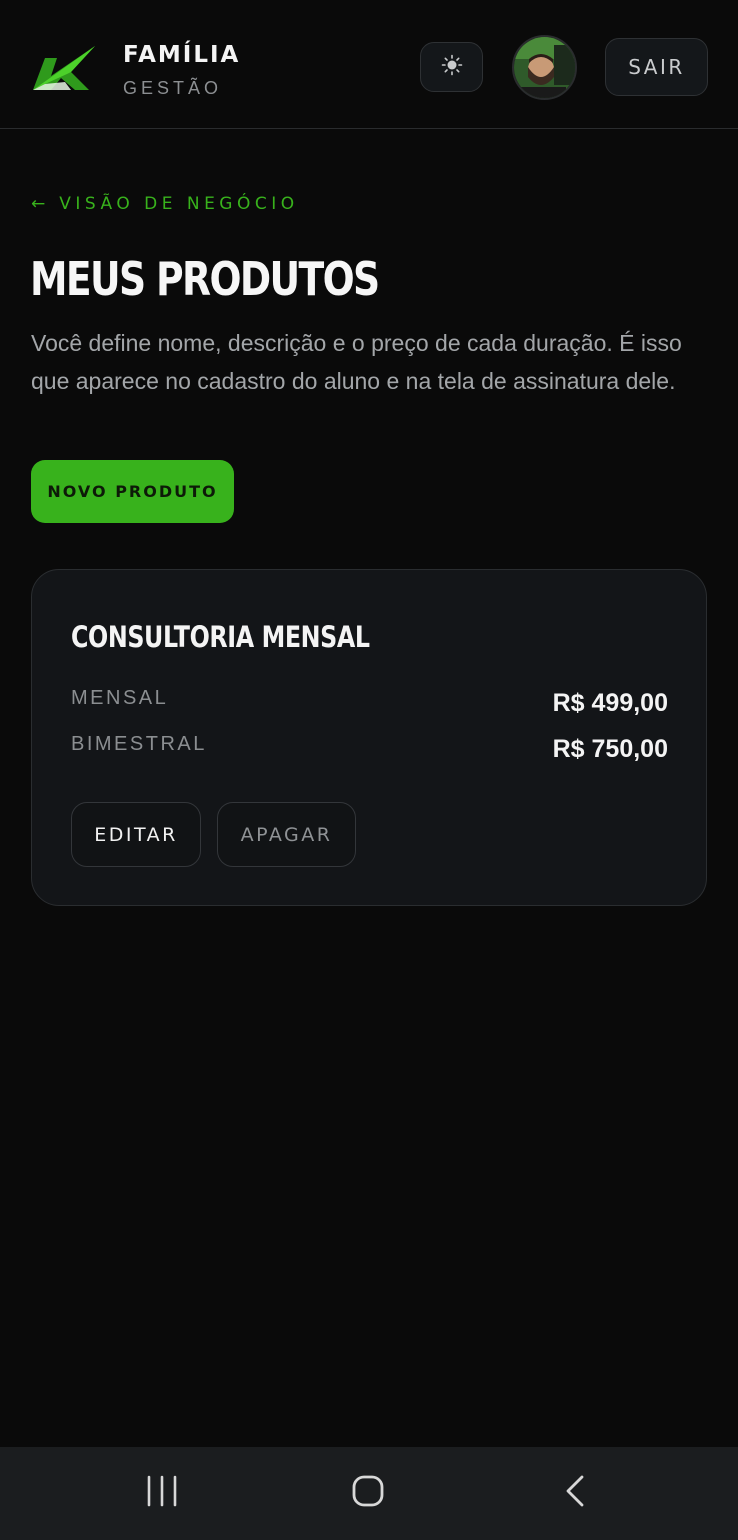 The height and width of the screenshot is (1540, 738). I want to click on home-icon, so click(368, 1493).